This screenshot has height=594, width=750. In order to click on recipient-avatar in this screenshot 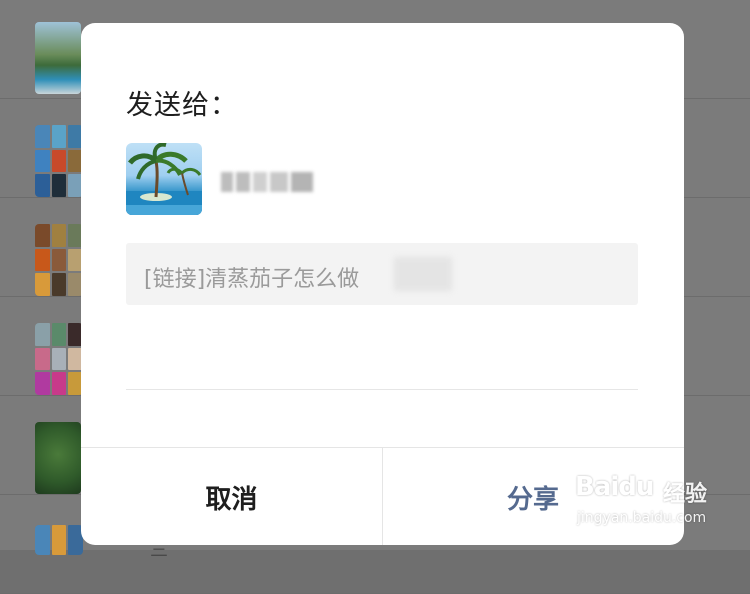, I will do `click(164, 179)`.